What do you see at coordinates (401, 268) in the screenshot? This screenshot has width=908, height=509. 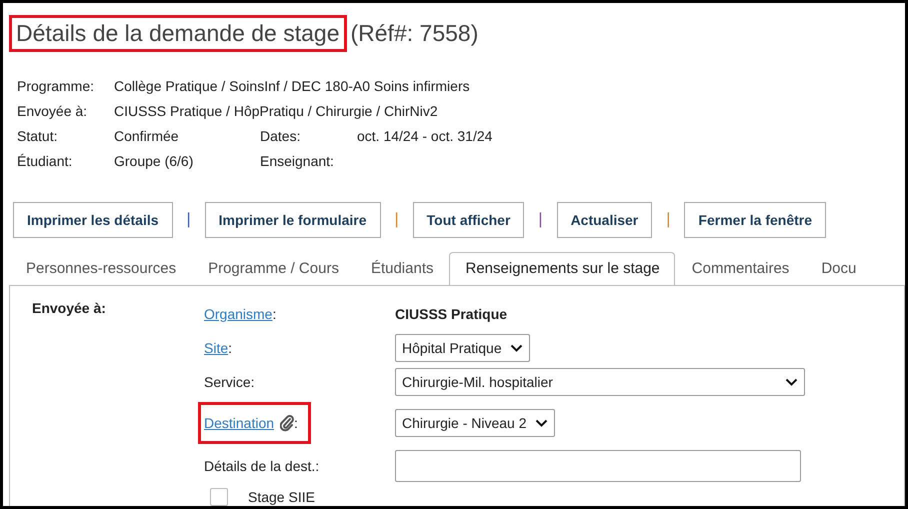 I see `tab: Étudiants` at bounding box center [401, 268].